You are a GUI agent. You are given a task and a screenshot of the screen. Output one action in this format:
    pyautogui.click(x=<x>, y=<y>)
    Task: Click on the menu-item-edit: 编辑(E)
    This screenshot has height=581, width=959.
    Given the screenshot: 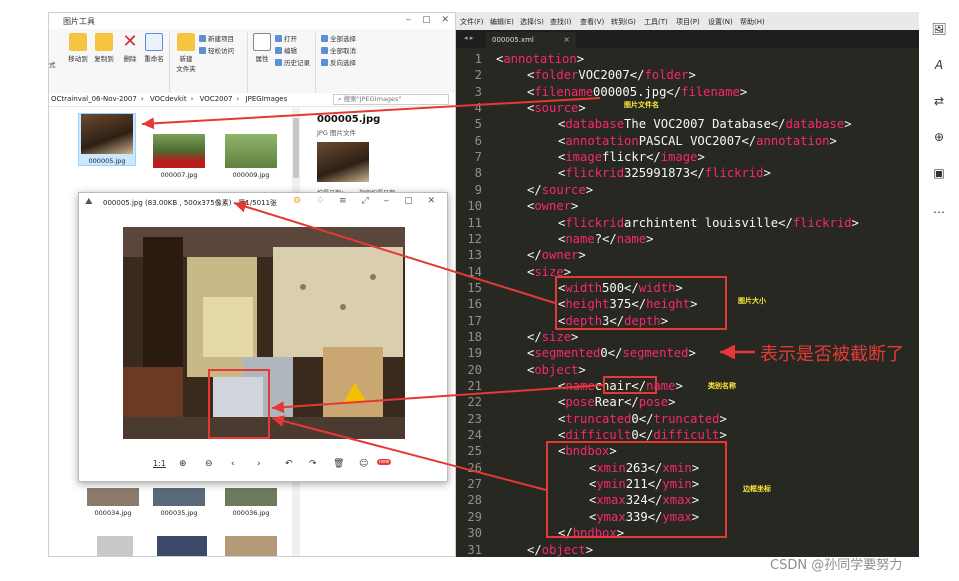 What is the action you would take?
    pyautogui.click(x=502, y=22)
    